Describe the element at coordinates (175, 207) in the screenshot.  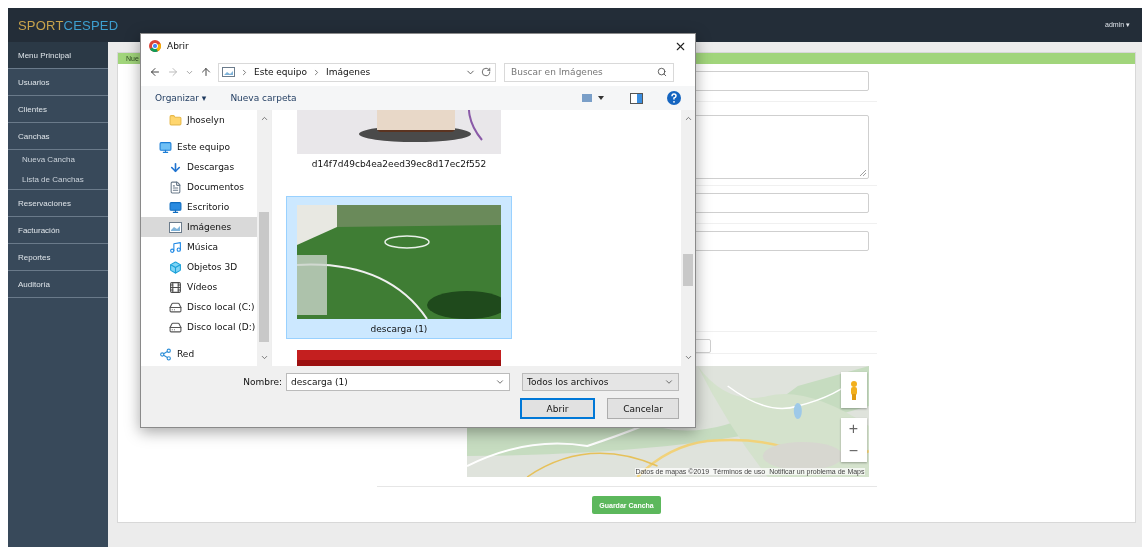
I see `desktop-icon` at that location.